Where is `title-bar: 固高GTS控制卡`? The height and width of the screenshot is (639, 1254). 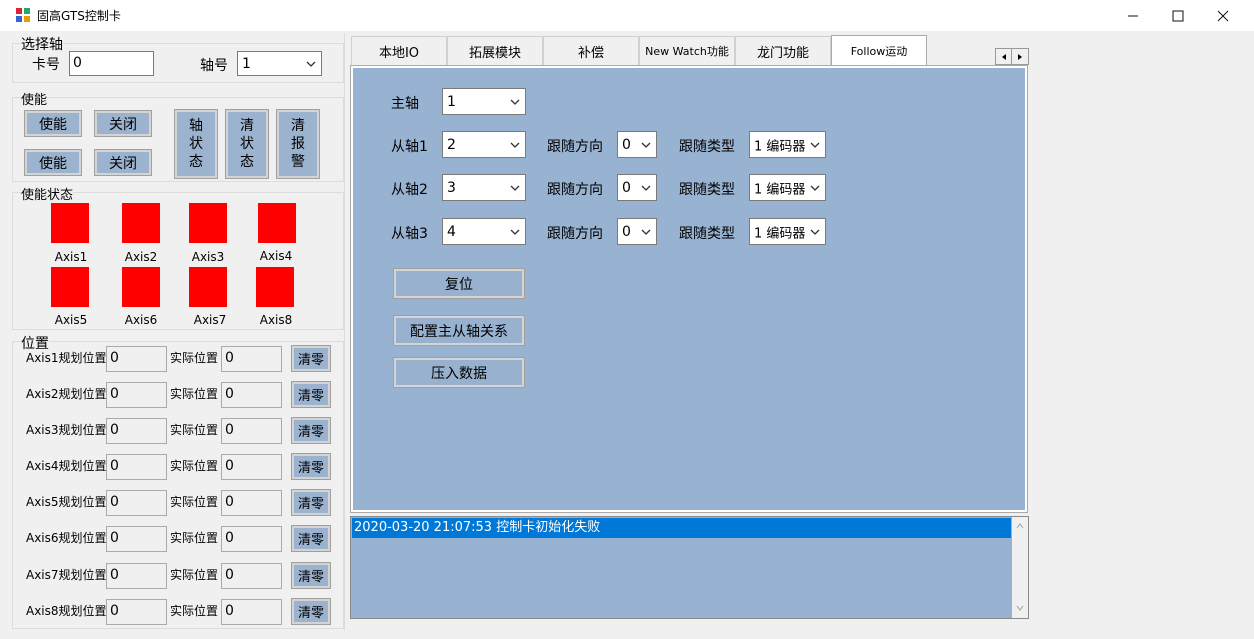
title-bar: 固高GTS控制卡 is located at coordinates (627, 15).